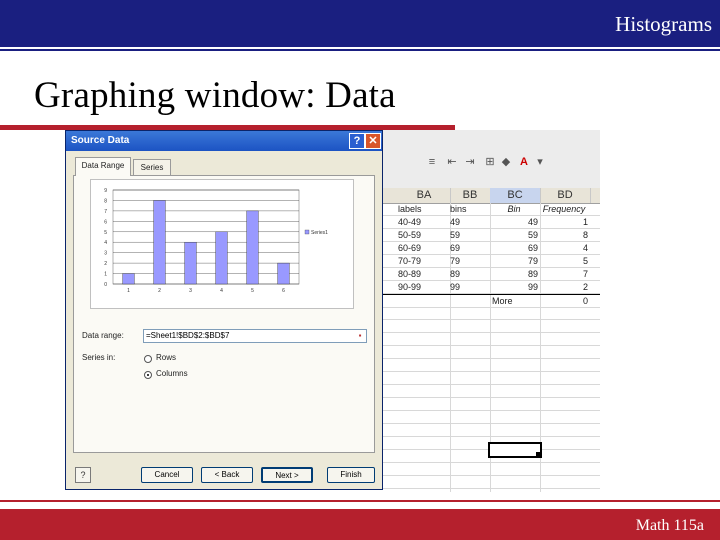  I want to click on rows-radio-label: Rows, so click(166, 357).